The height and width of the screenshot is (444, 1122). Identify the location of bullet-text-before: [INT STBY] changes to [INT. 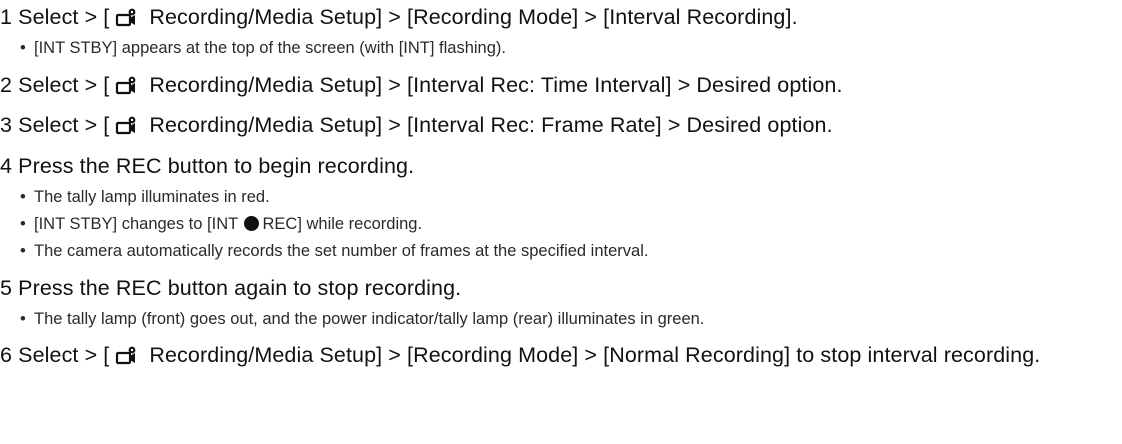
(138, 224).